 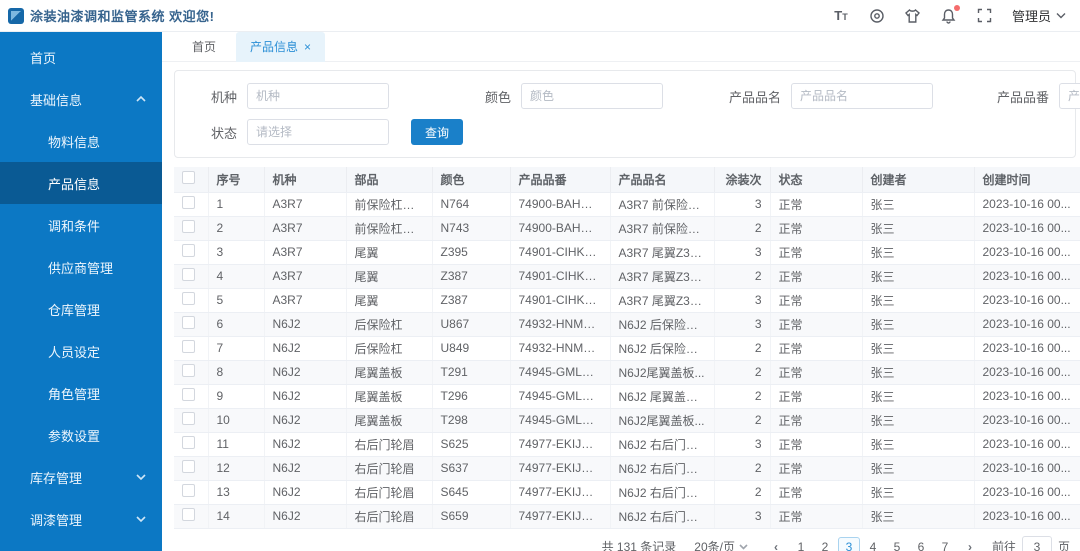 What do you see at coordinates (305, 396) in the screenshot?
I see `cell-model: N6J2` at bounding box center [305, 396].